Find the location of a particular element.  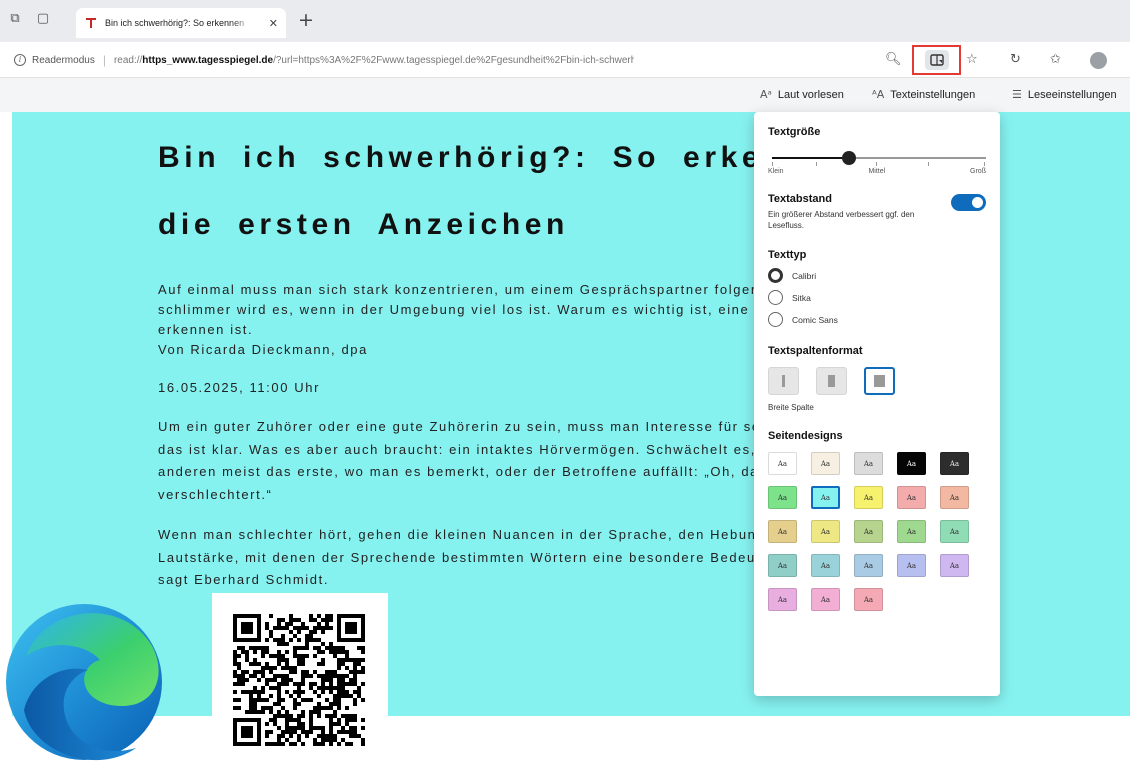

text-size-labels: Klein Mittel Groß is located at coordinates (877, 171).